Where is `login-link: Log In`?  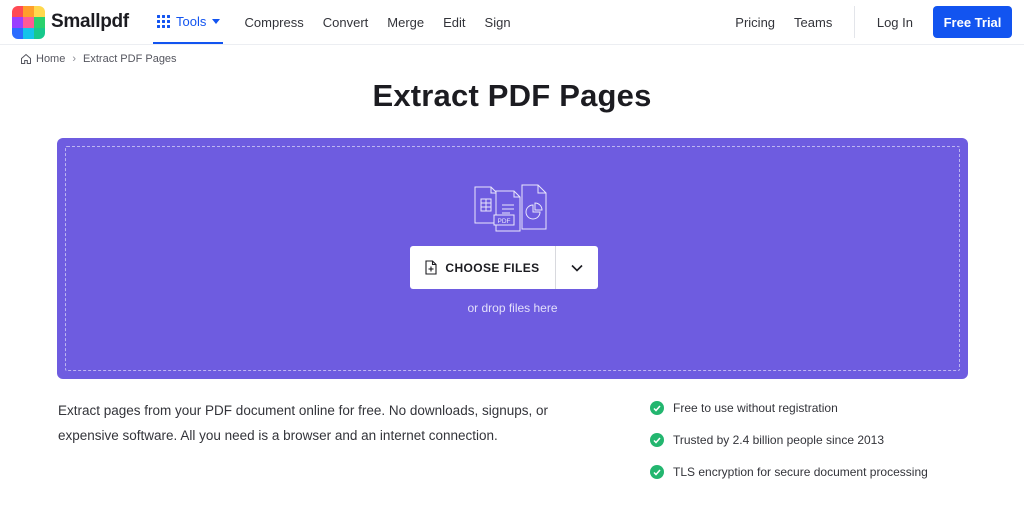 login-link: Log In is located at coordinates (901, 22).